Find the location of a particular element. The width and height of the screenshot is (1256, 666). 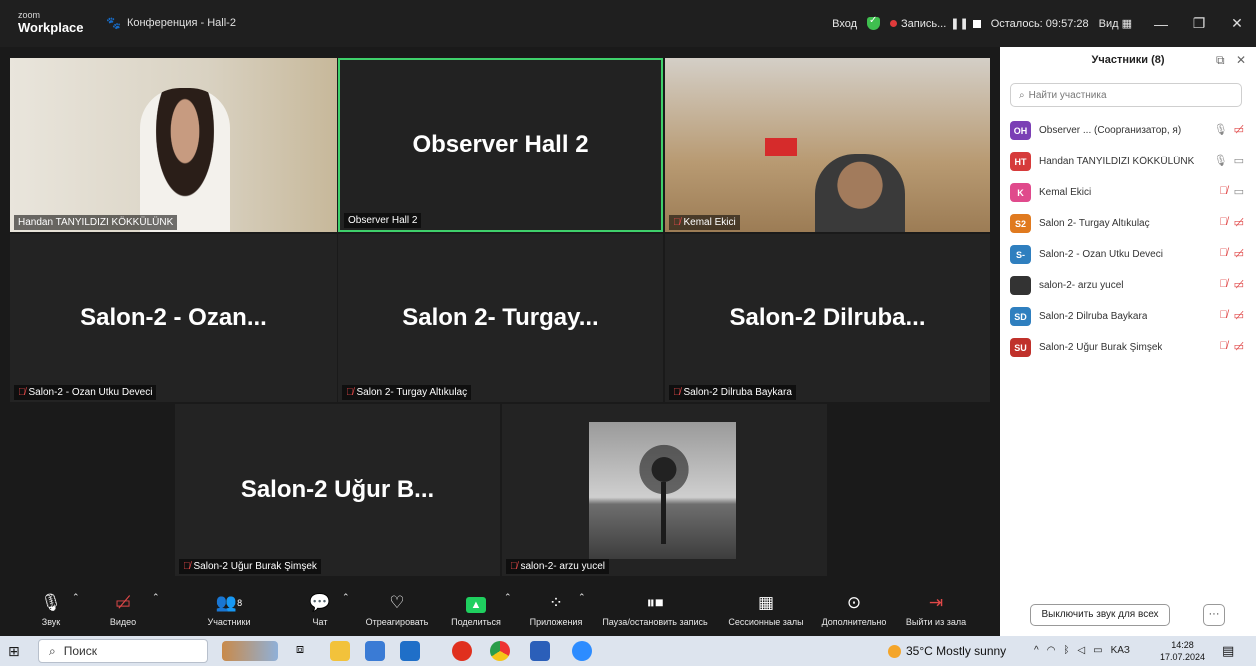

participants-button: 👥8 Участники is located at coordinates (229, 609).